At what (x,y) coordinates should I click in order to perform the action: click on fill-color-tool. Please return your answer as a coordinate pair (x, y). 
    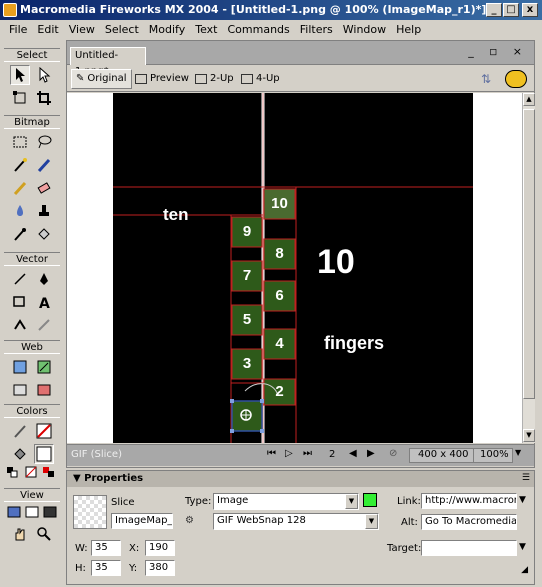
    Looking at the image, I should click on (20, 454).